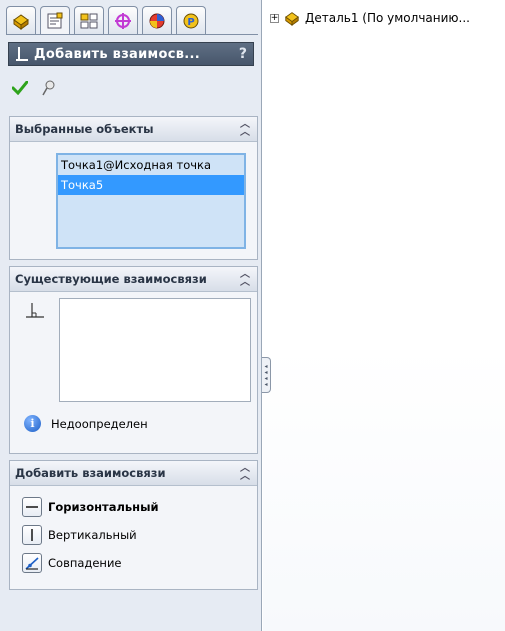 The height and width of the screenshot is (631, 505). What do you see at coordinates (151, 185) in the screenshot?
I see `list-item-selected: Точка5` at bounding box center [151, 185].